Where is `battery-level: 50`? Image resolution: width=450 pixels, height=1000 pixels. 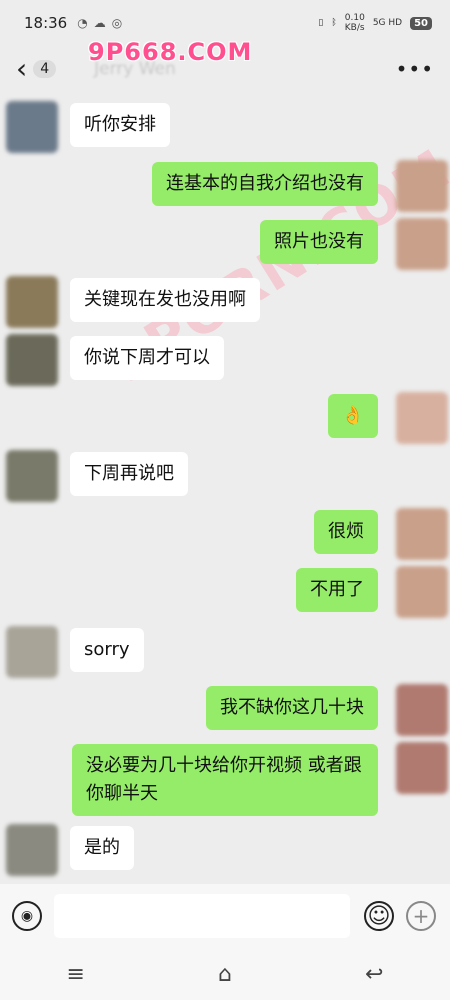
battery-level: 50 is located at coordinates (421, 23).